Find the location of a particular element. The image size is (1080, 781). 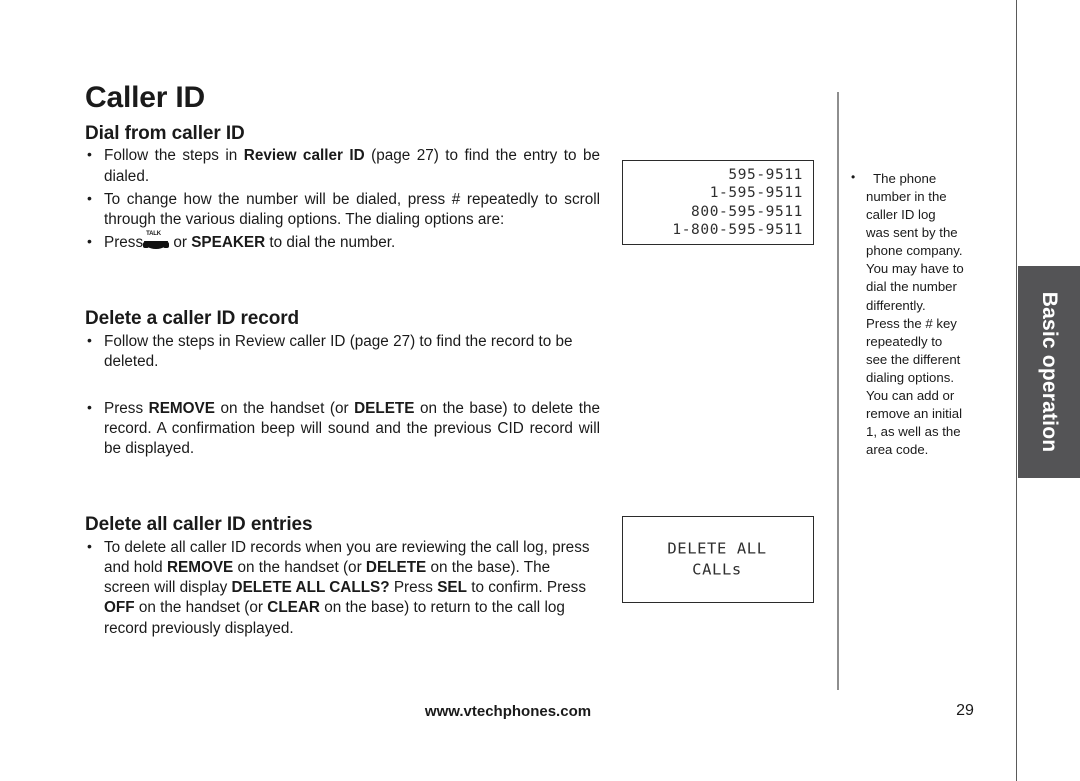

side-note-line: area code. is located at coordinates (897, 450).